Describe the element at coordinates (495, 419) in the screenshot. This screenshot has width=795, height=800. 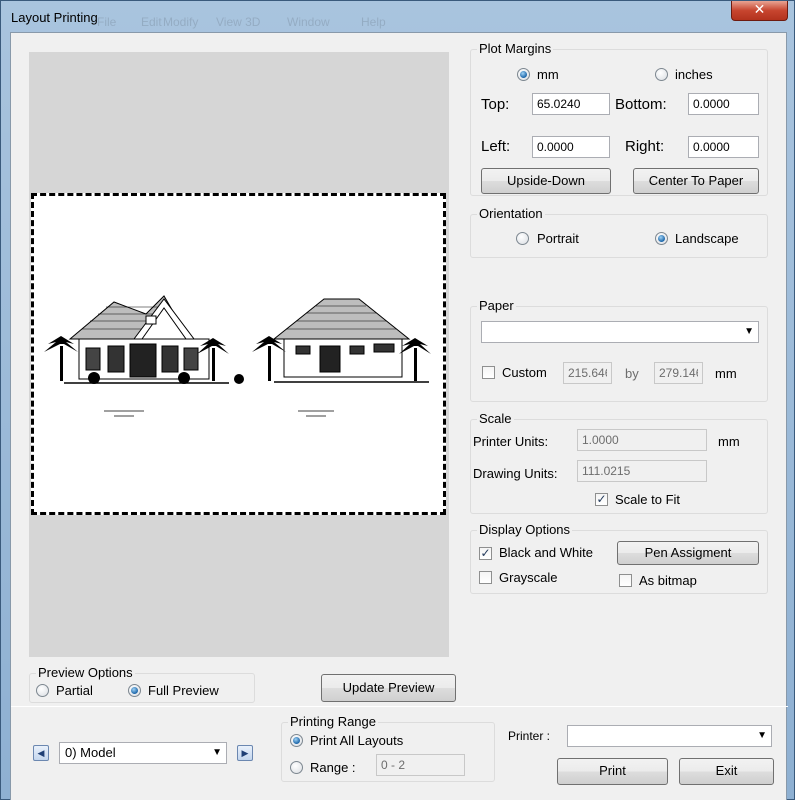
I see `scale-title: Scale` at that location.